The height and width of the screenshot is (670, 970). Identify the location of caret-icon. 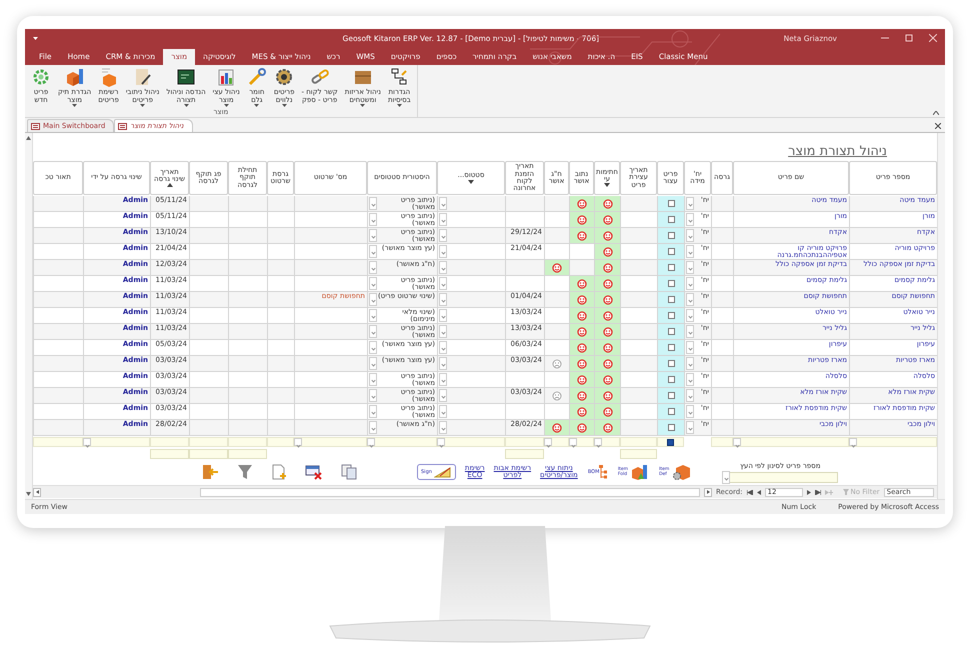
(35, 38).